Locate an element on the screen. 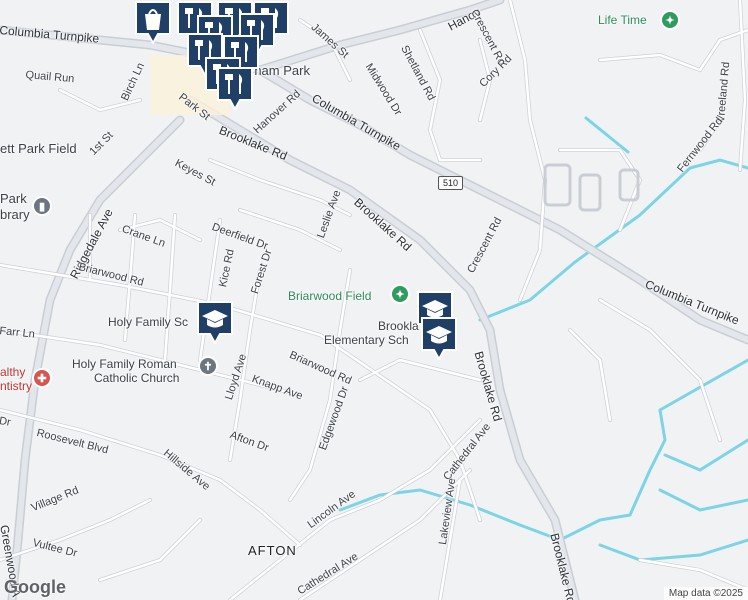 The image size is (748, 600). poi-label-brooklake-elementary-2: Elementary Sch is located at coordinates (366, 340).